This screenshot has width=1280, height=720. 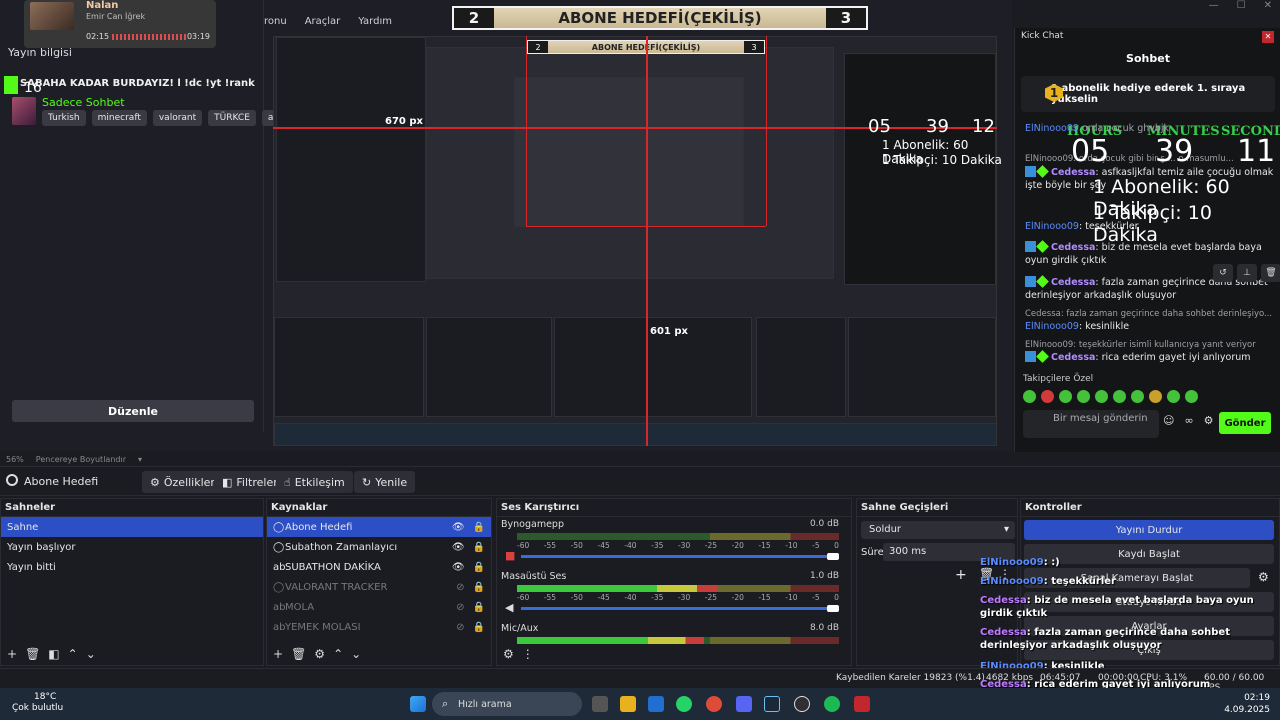 What do you see at coordinates (862, 704) in the screenshot?
I see `app-icon` at bounding box center [862, 704].